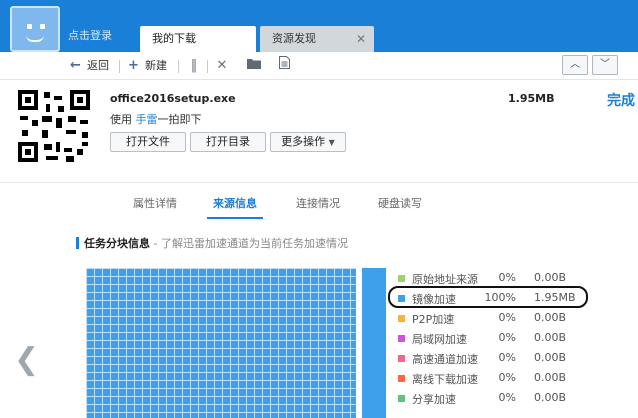 The width and height of the screenshot is (638, 418). What do you see at coordinates (445, 359) in the screenshot?
I see `legend-name: 高速通道加速` at bounding box center [445, 359].